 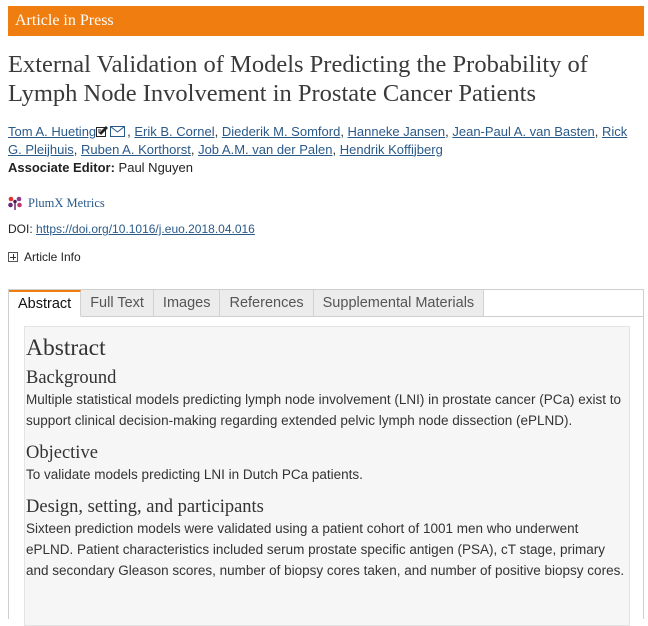 What do you see at coordinates (61, 167) in the screenshot?
I see `associate-editor-label: Associate Editor:` at bounding box center [61, 167].